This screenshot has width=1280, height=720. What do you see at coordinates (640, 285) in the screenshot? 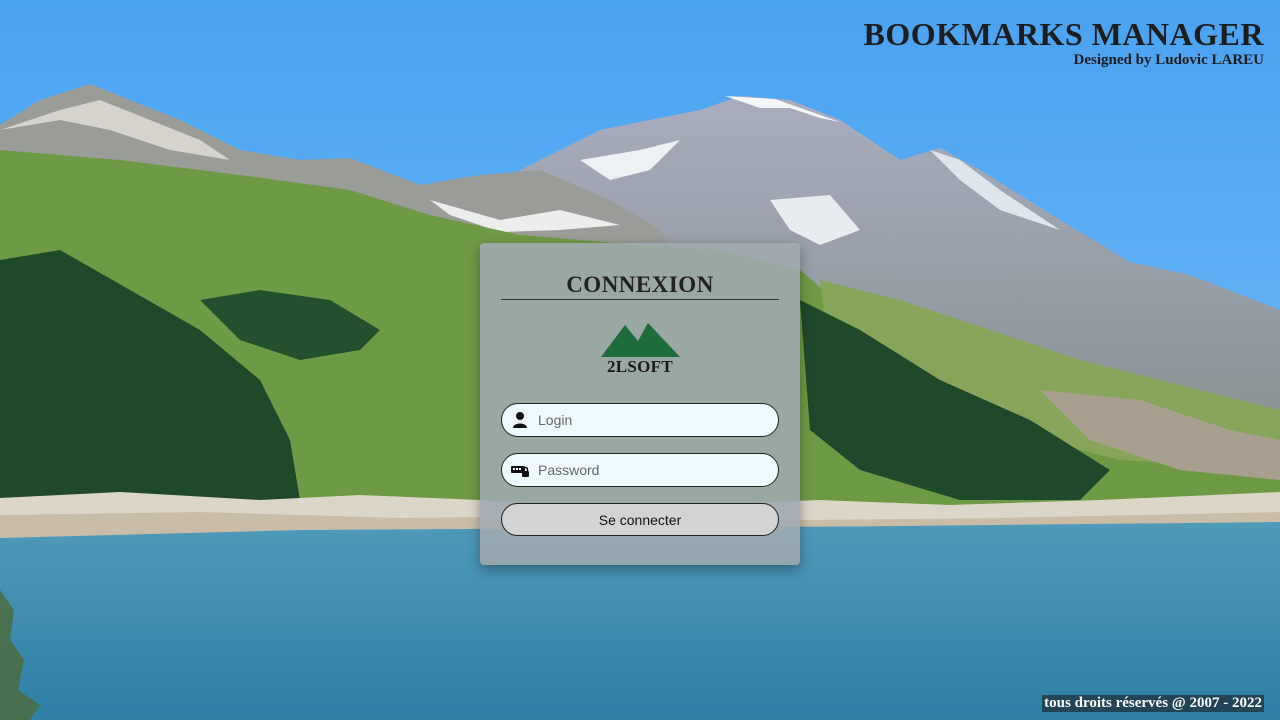
I see `login-title: CONNEXION` at bounding box center [640, 285].